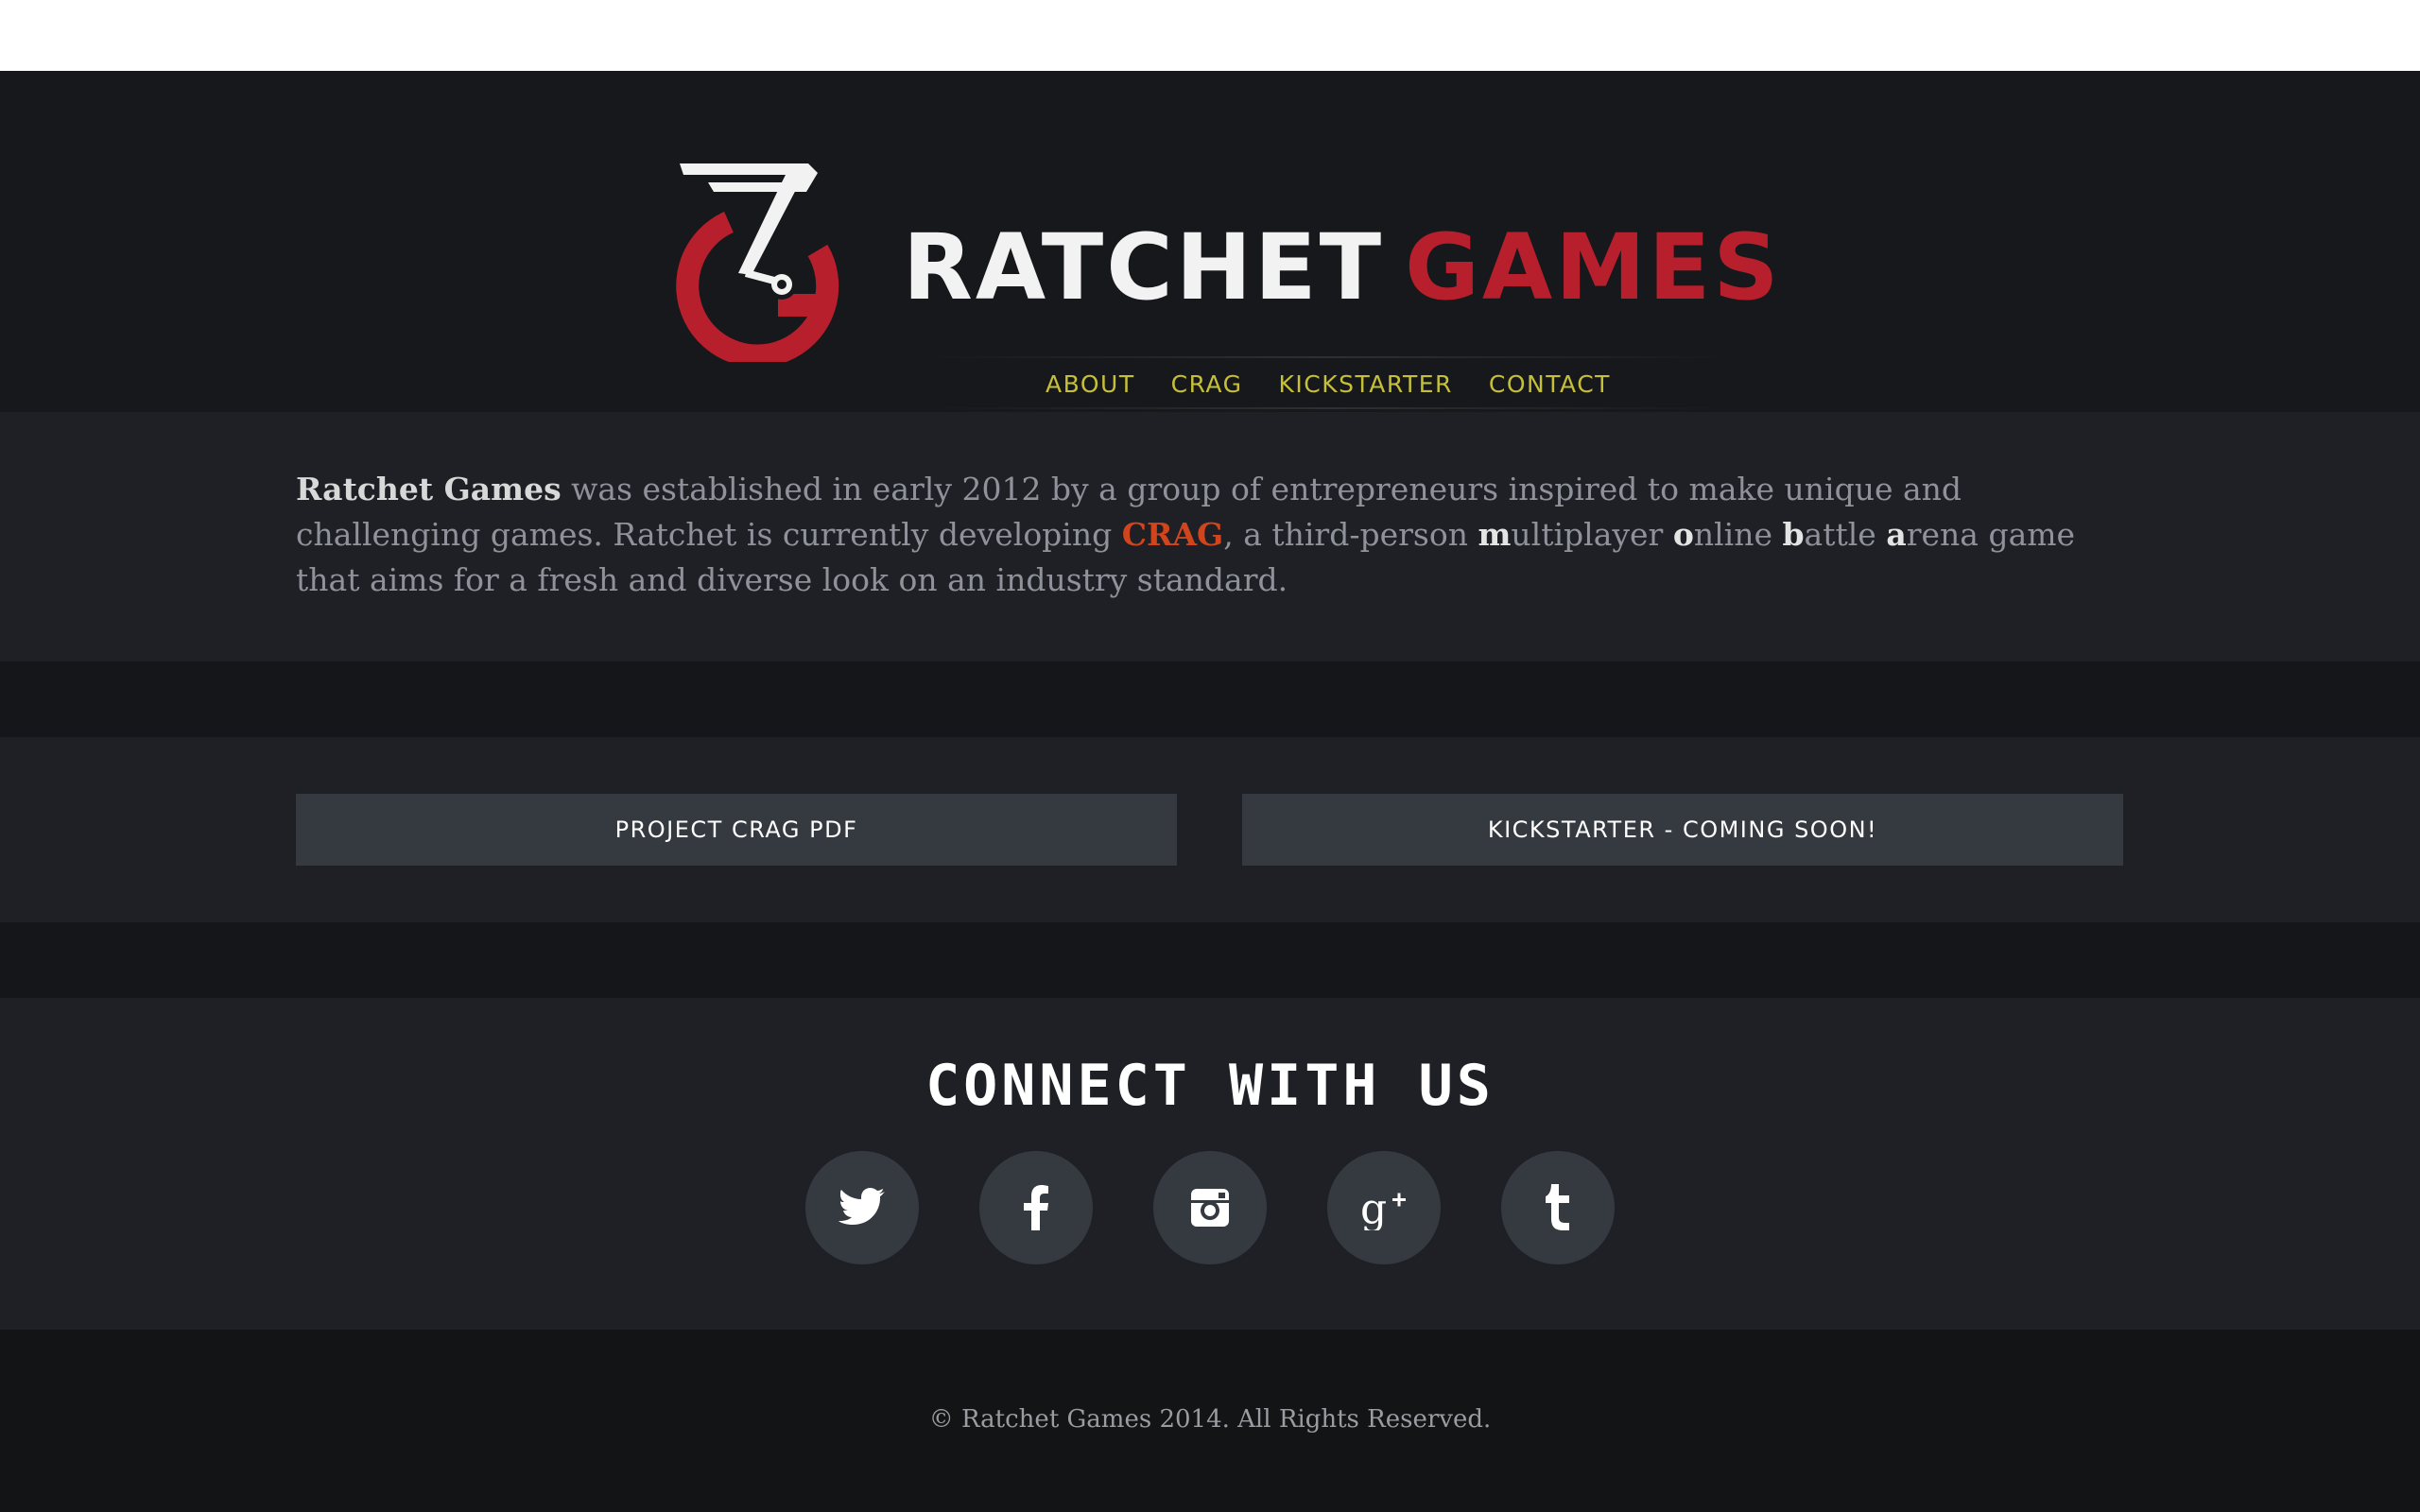 This screenshot has width=2420, height=1512. I want to click on kickstarter-button: KICKSTARTER - COMING SOON!, so click(1682, 830).